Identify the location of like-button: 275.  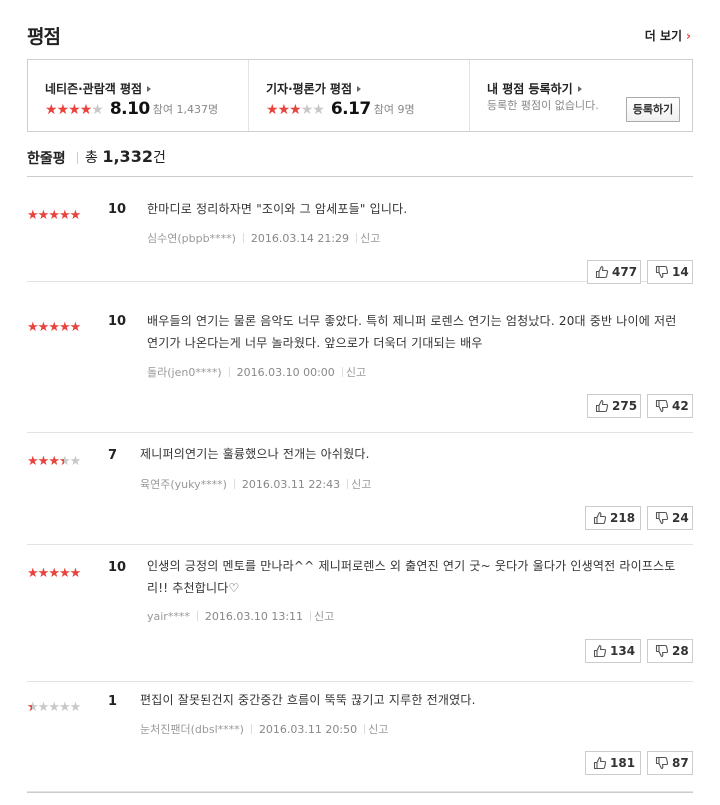
(614, 406).